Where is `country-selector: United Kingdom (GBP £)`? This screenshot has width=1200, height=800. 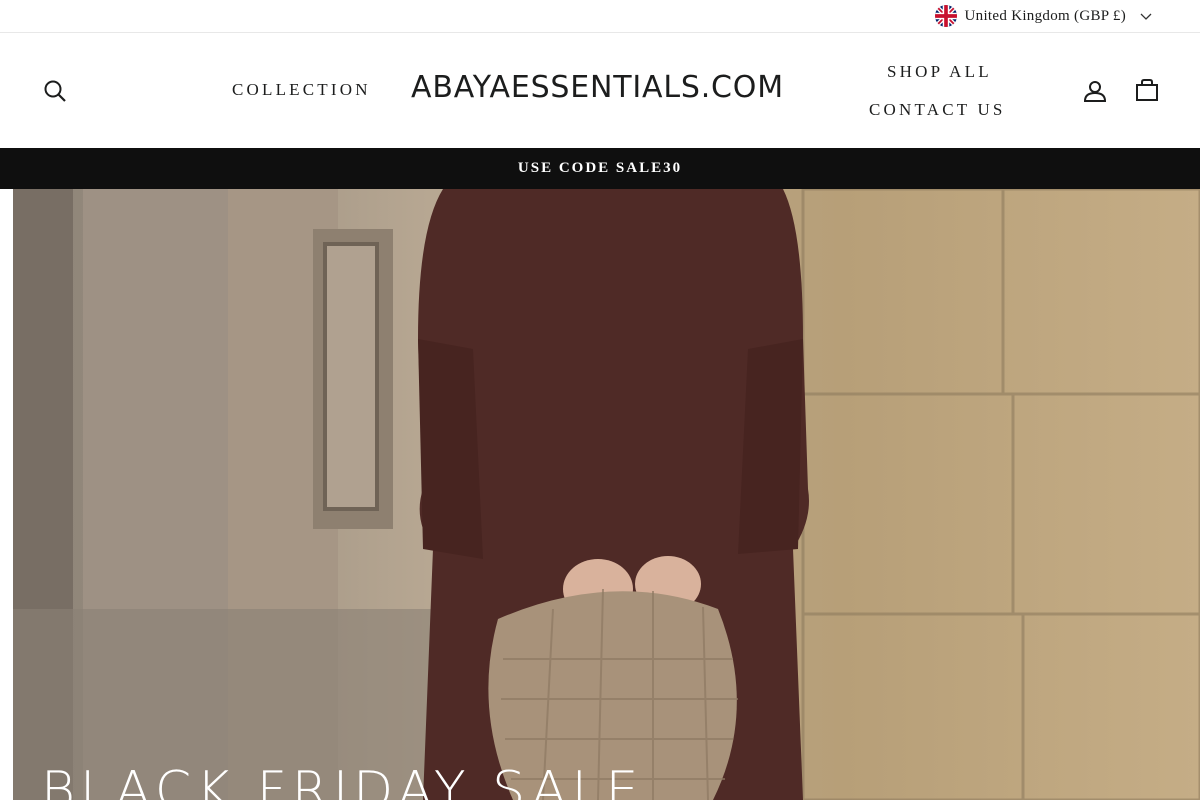
country-selector: United Kingdom (GBP £) is located at coordinates (1043, 16).